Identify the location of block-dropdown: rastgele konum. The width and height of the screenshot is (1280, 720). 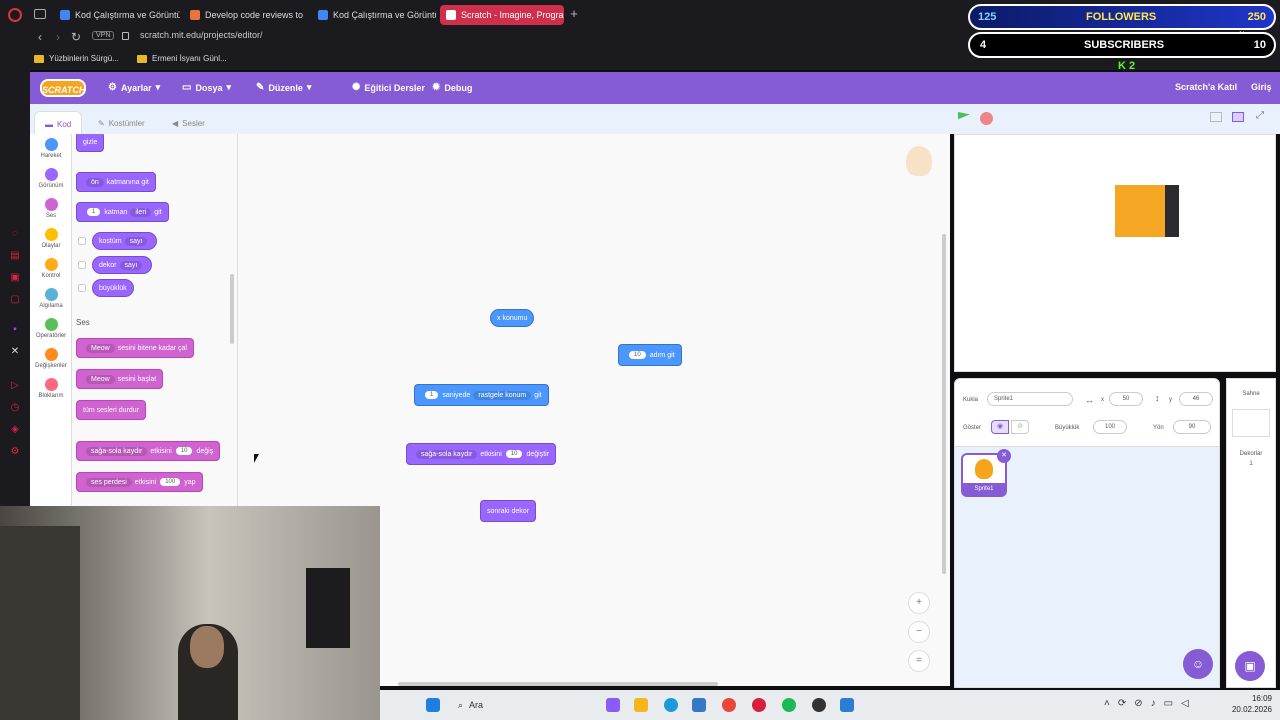
(502, 395).